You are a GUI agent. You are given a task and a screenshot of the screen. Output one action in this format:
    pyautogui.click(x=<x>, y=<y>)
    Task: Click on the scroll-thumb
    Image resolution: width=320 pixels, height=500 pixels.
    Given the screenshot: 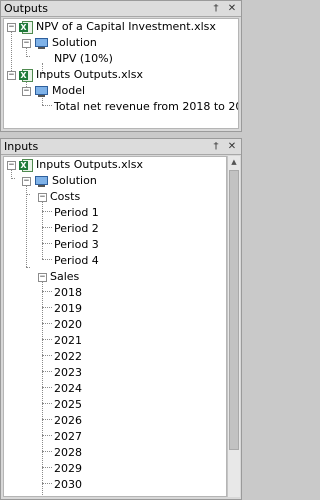 What is the action you would take?
    pyautogui.click(x=234, y=310)
    